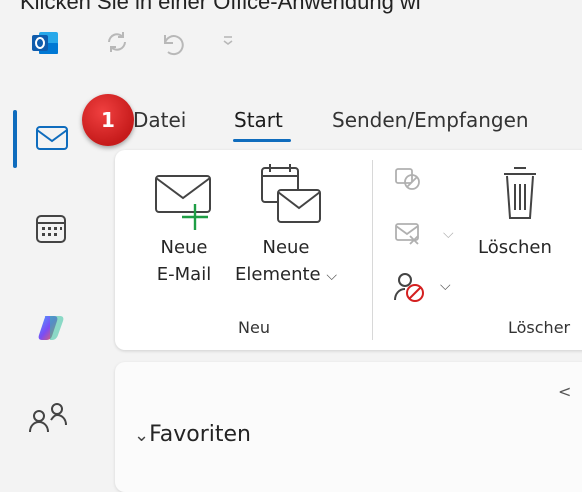 The width and height of the screenshot is (582, 492). What do you see at coordinates (262, 140) in the screenshot?
I see `tab-start-indicator` at bounding box center [262, 140].